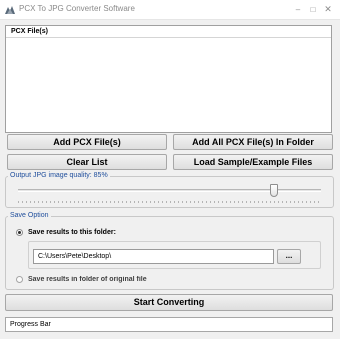  Describe the element at coordinates (29, 215) in the screenshot. I see `save-option-legend: Save Option` at that location.